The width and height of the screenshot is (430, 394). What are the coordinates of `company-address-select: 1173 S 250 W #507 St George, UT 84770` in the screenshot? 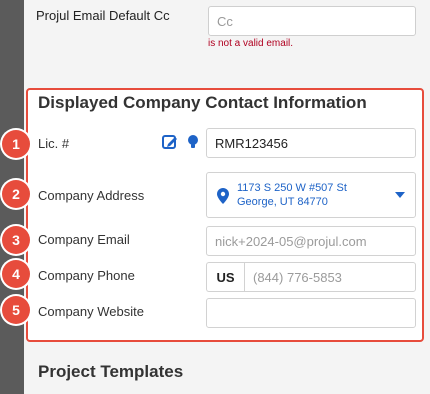 It's located at (311, 195).